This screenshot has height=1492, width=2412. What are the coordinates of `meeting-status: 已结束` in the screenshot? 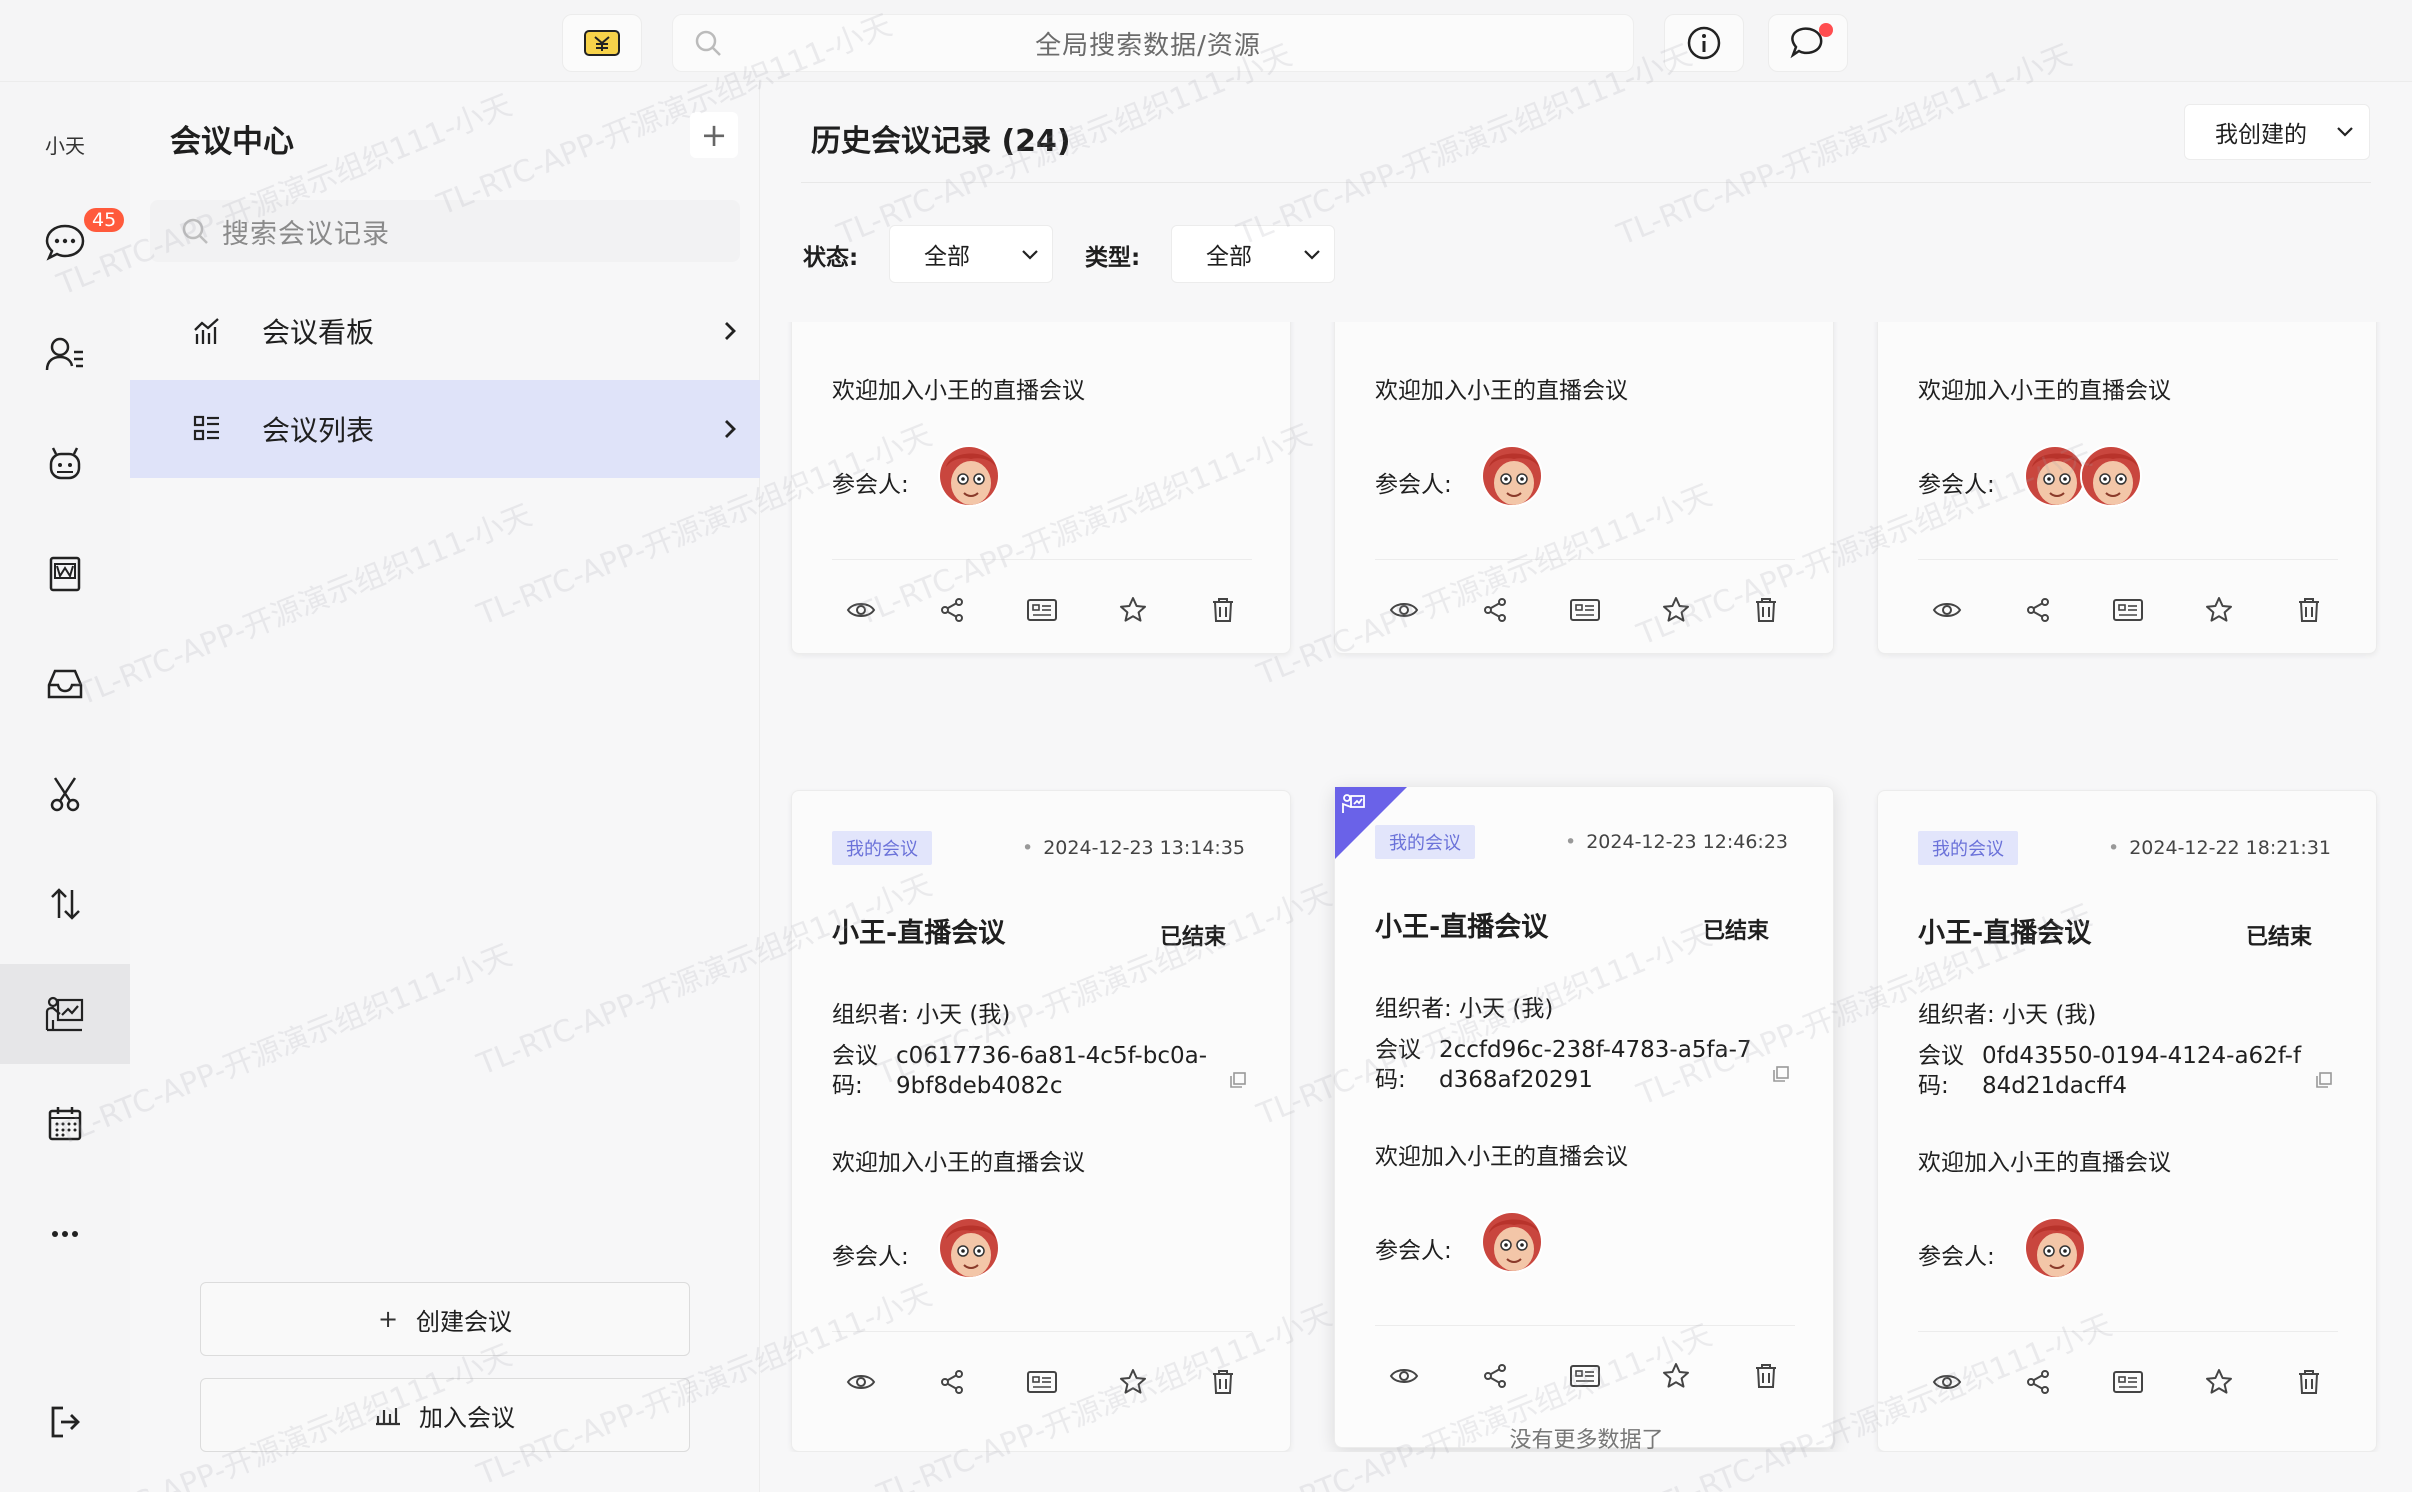 It's located at (1193, 937).